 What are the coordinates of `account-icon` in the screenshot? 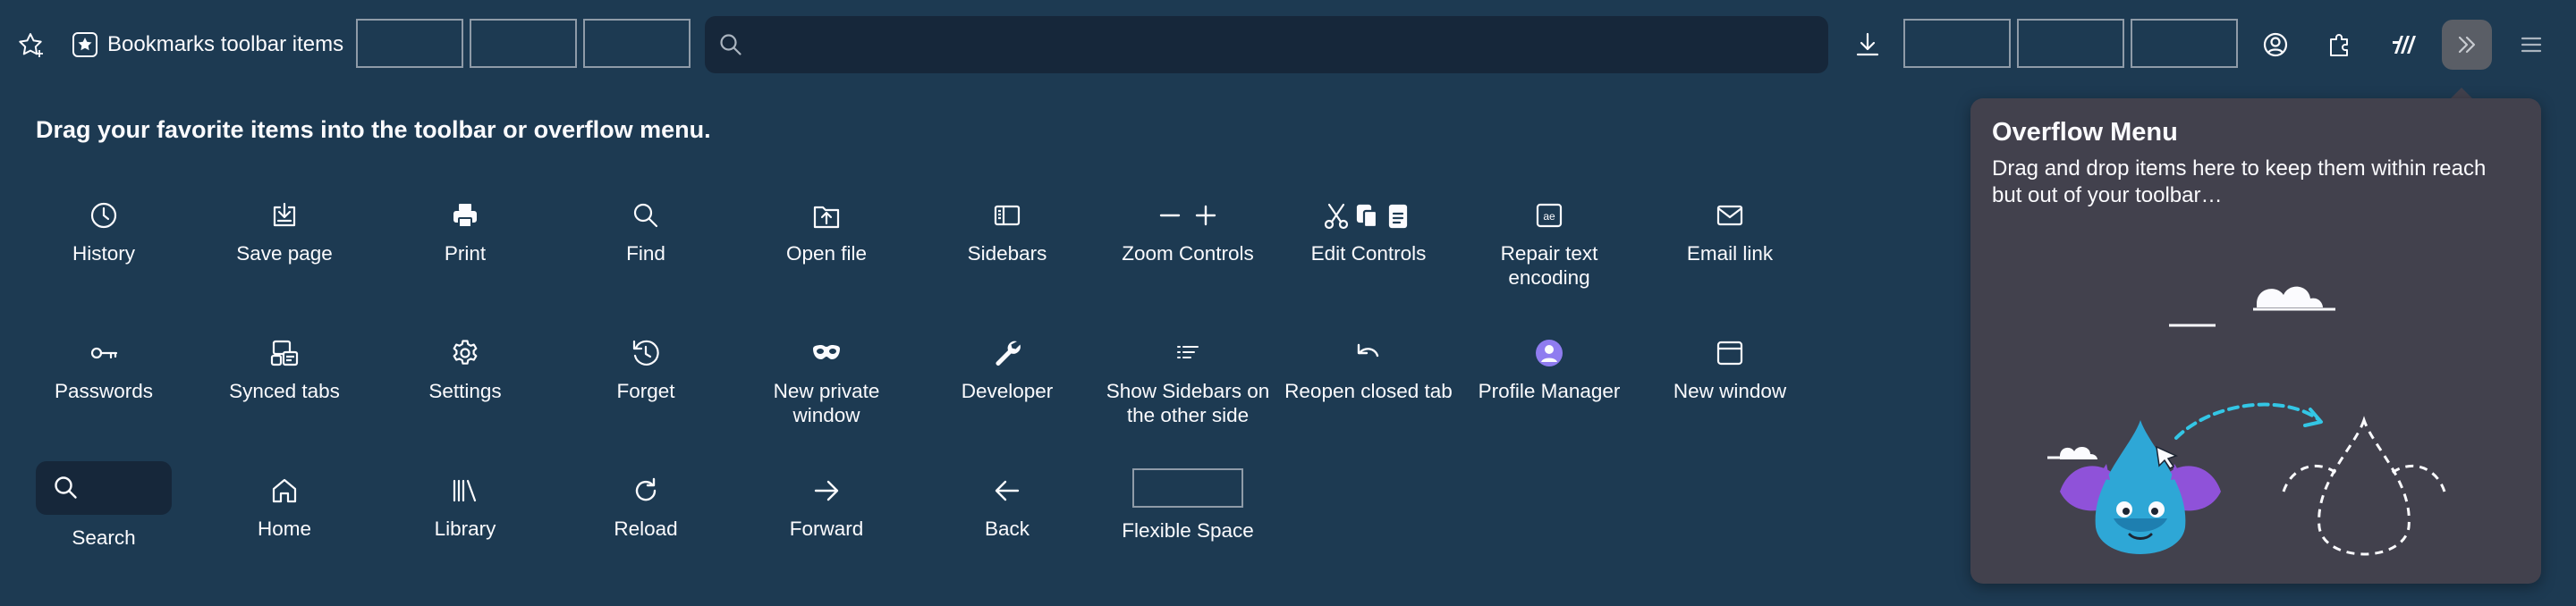 It's located at (2275, 45).